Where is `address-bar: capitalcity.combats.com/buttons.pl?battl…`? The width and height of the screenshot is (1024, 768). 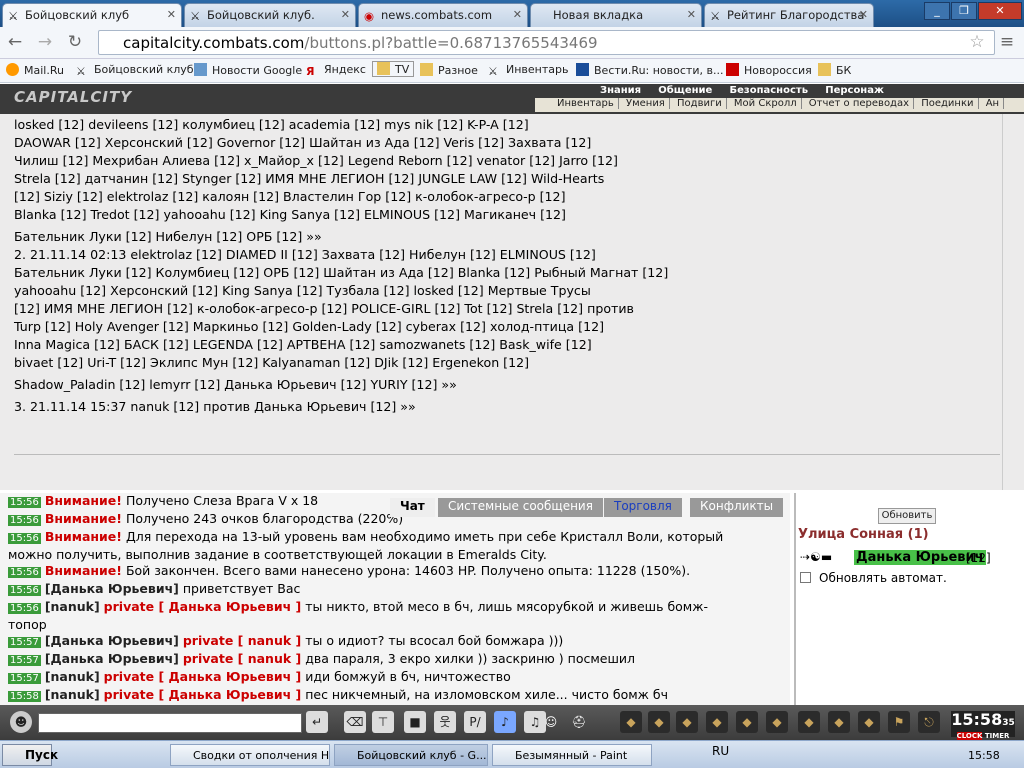
address-bar: capitalcity.combats.com/buttons.pl?battl… is located at coordinates (546, 42).